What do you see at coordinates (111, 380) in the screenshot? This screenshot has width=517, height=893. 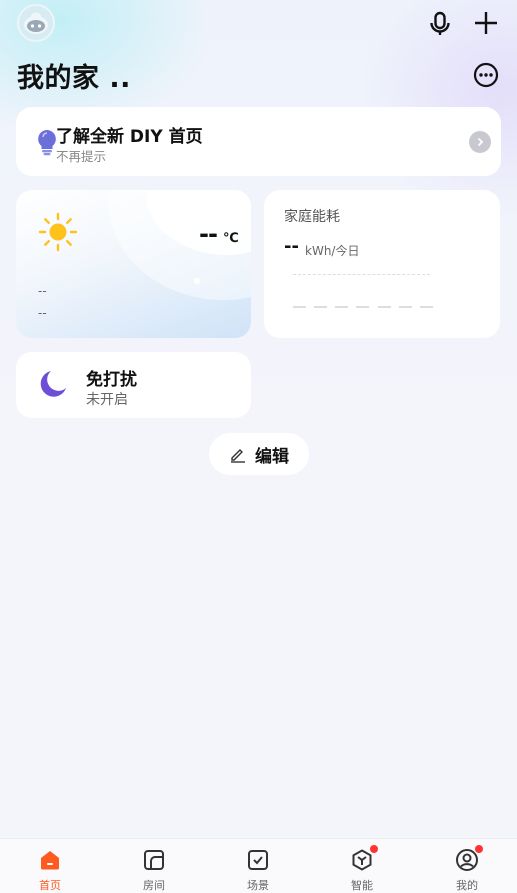 I see `dnd-title: 免打扰` at bounding box center [111, 380].